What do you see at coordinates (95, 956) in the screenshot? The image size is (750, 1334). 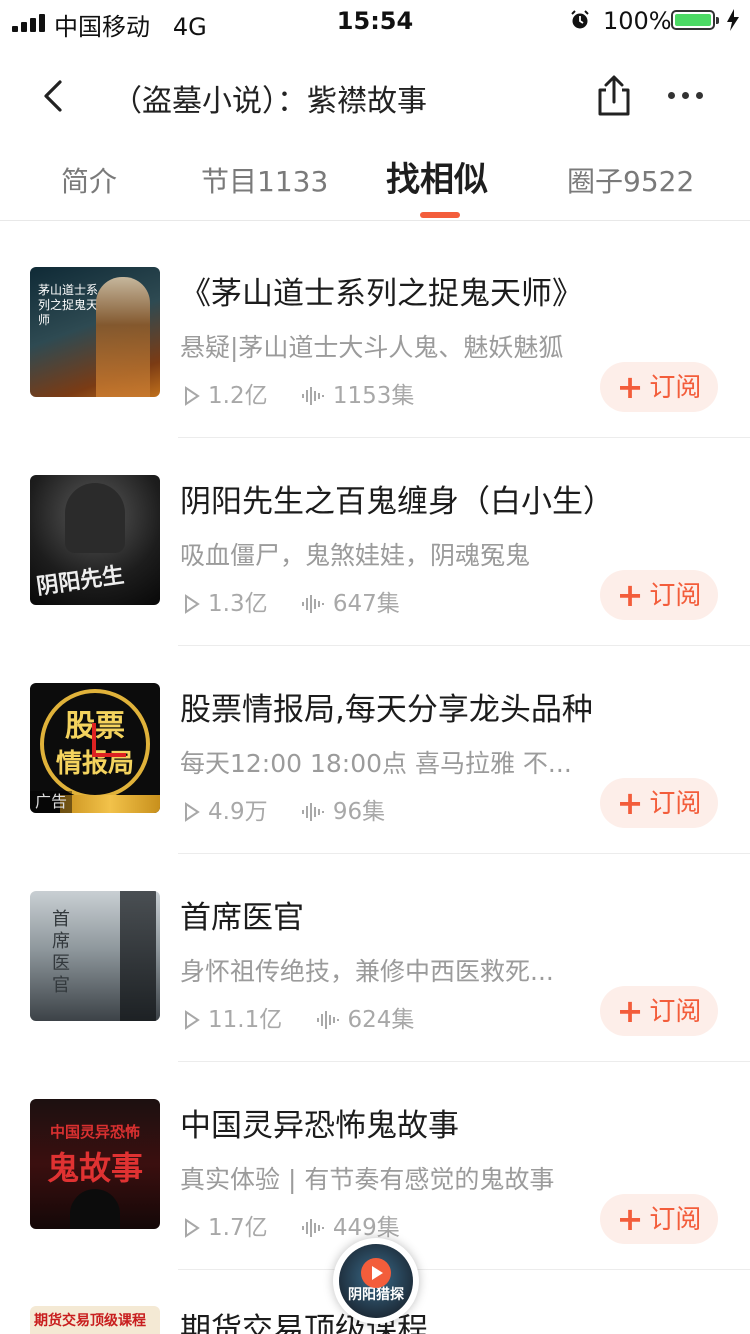 I see `album-cover: 首席医官` at bounding box center [95, 956].